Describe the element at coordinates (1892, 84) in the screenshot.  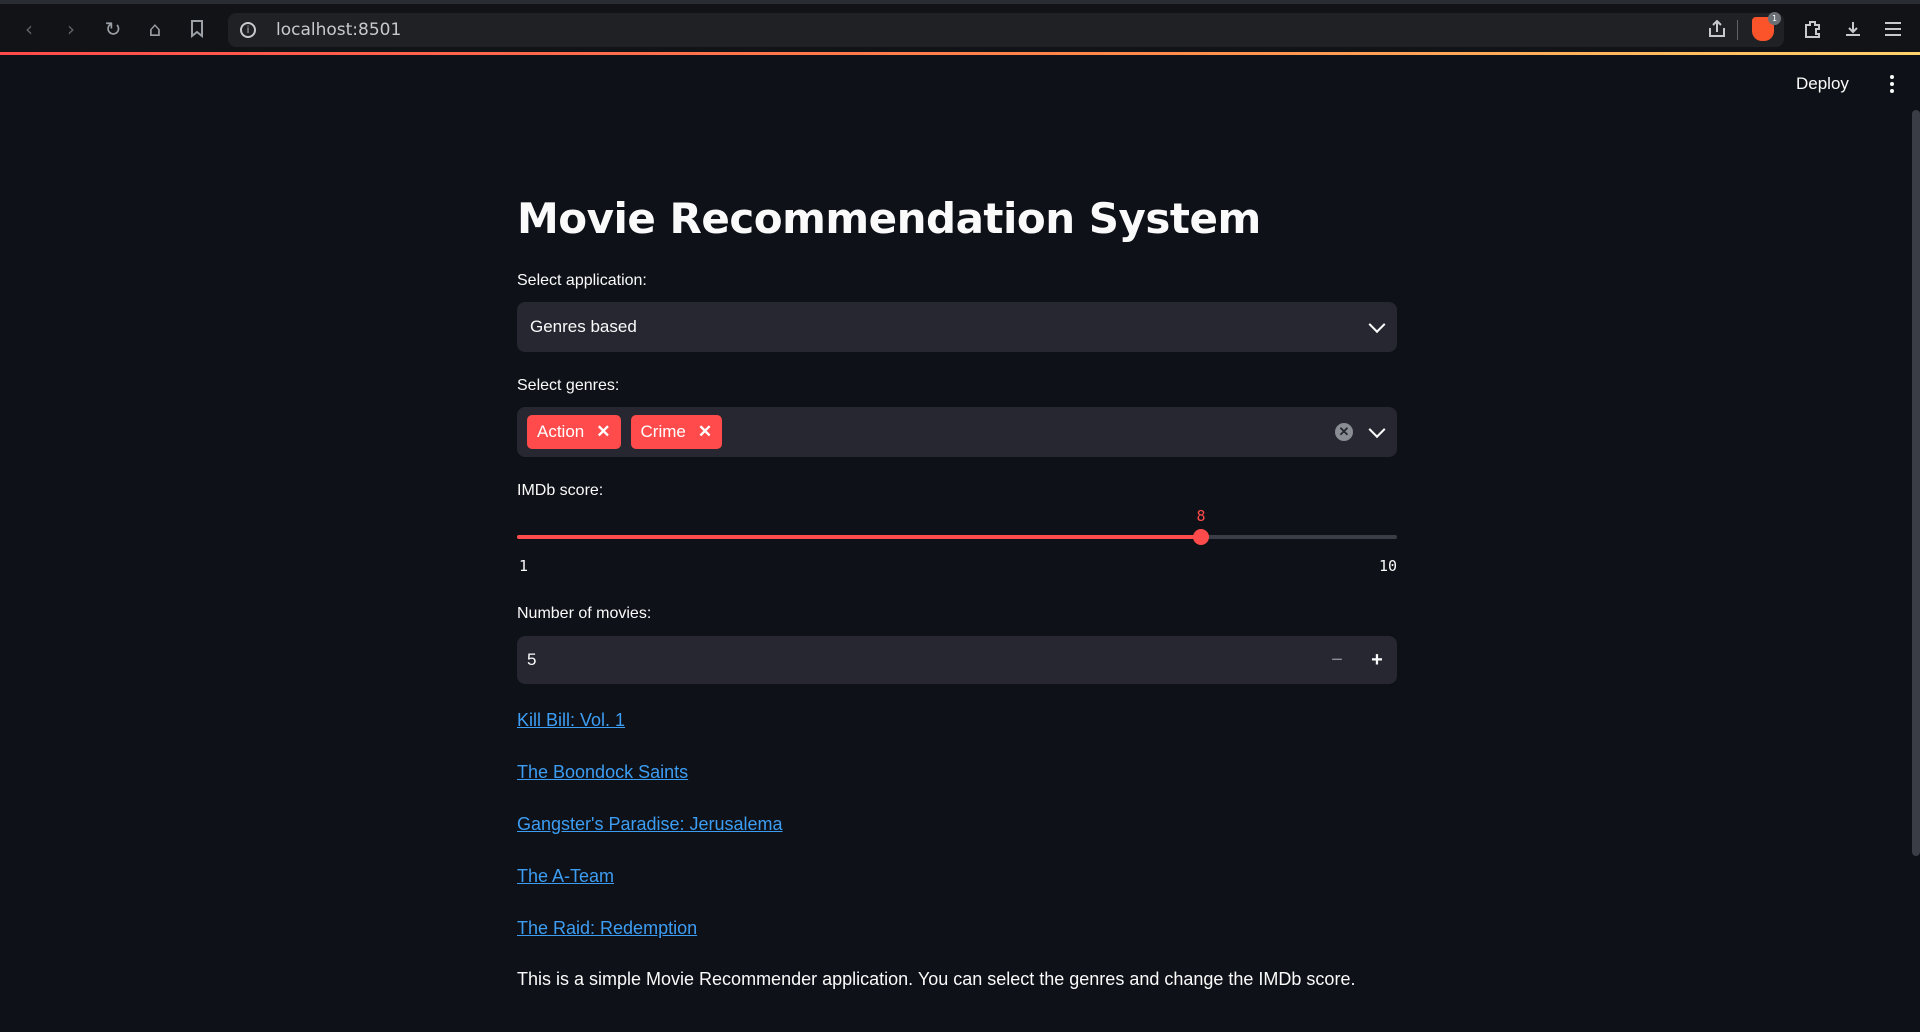
I see `main-menu-icon` at that location.